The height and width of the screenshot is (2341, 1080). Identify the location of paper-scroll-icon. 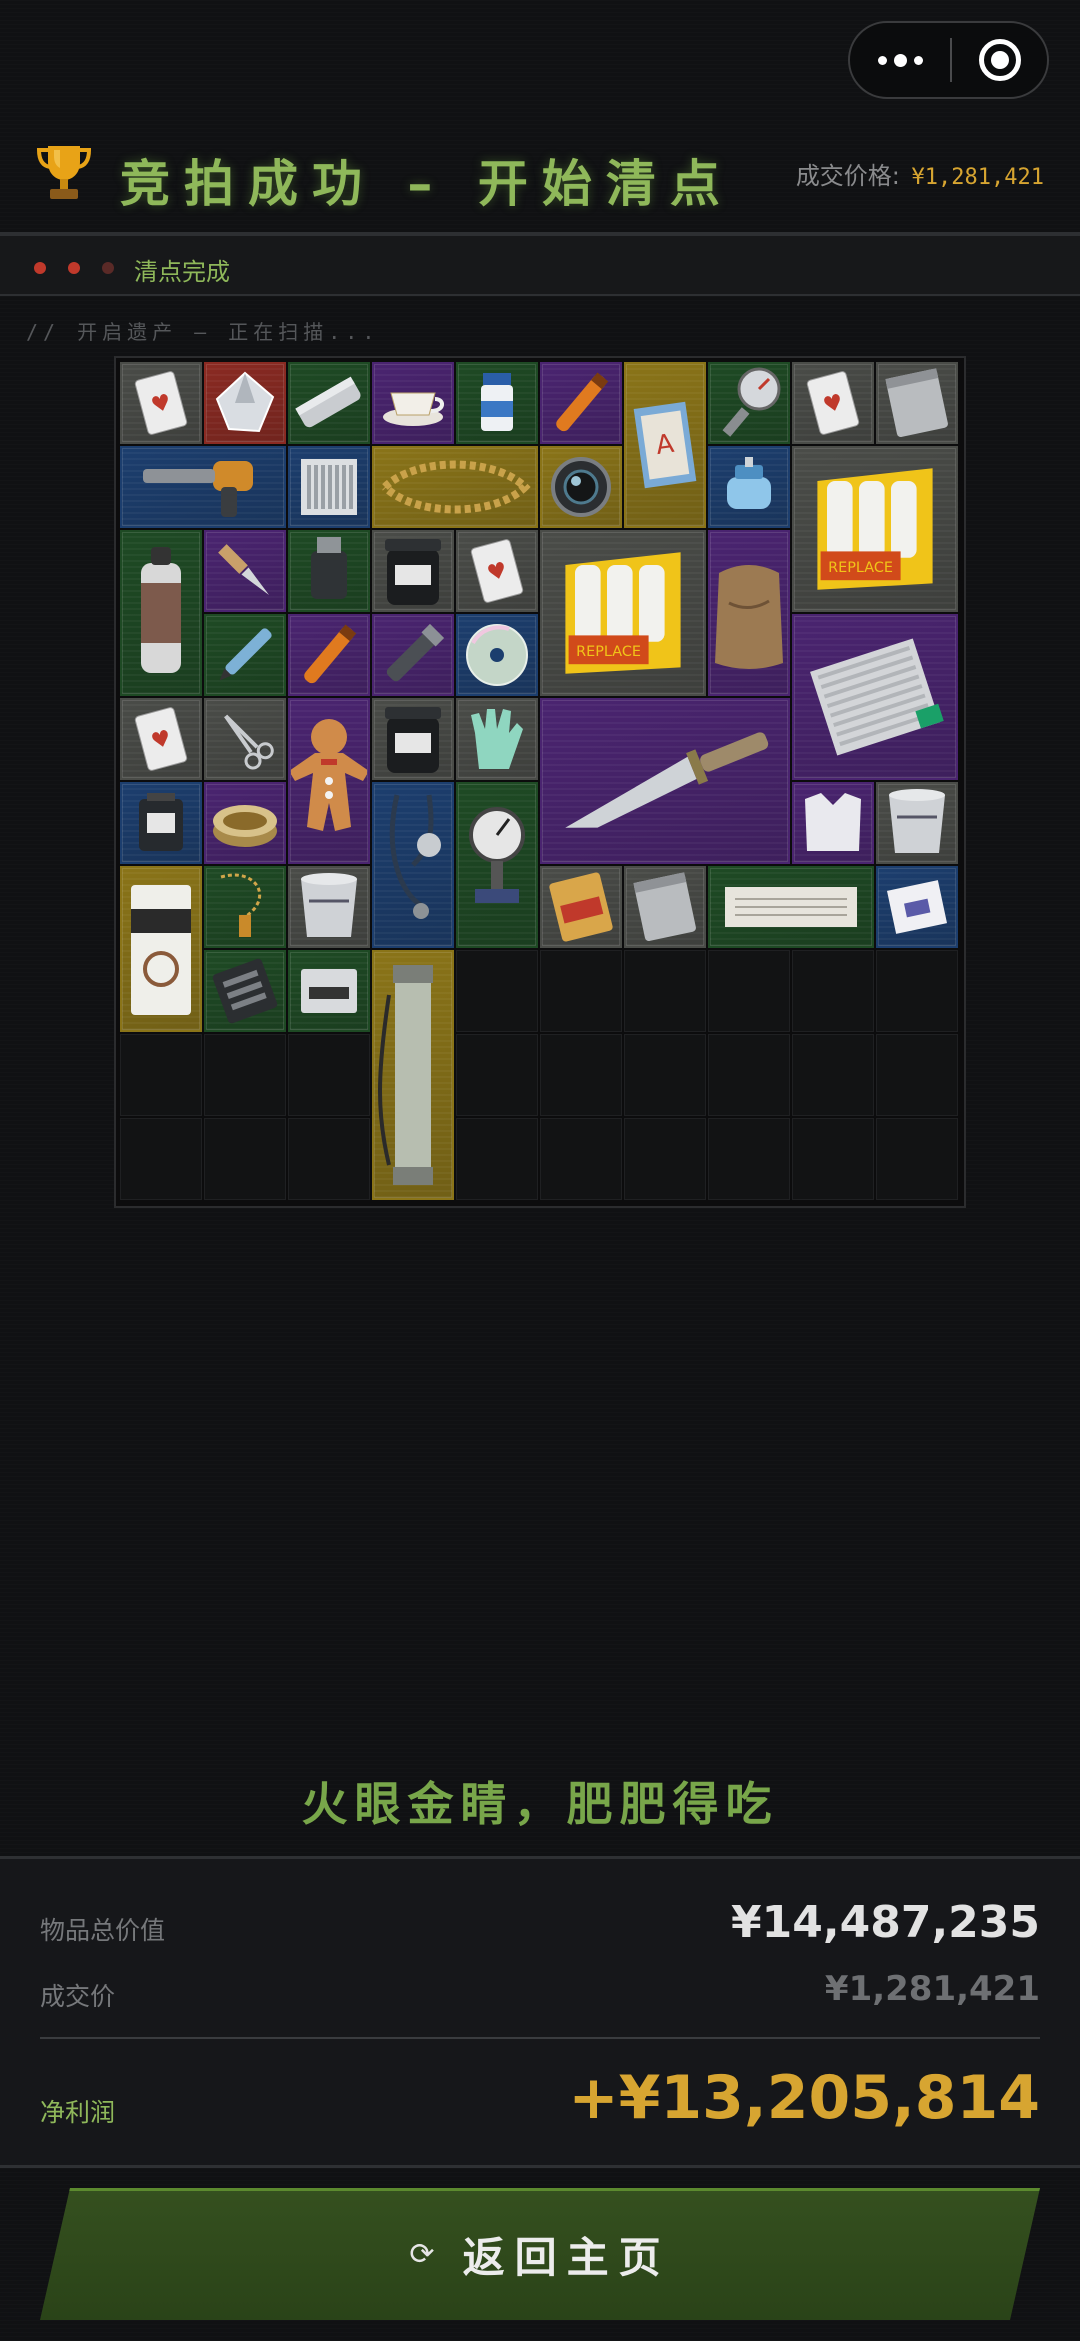
(791, 907).